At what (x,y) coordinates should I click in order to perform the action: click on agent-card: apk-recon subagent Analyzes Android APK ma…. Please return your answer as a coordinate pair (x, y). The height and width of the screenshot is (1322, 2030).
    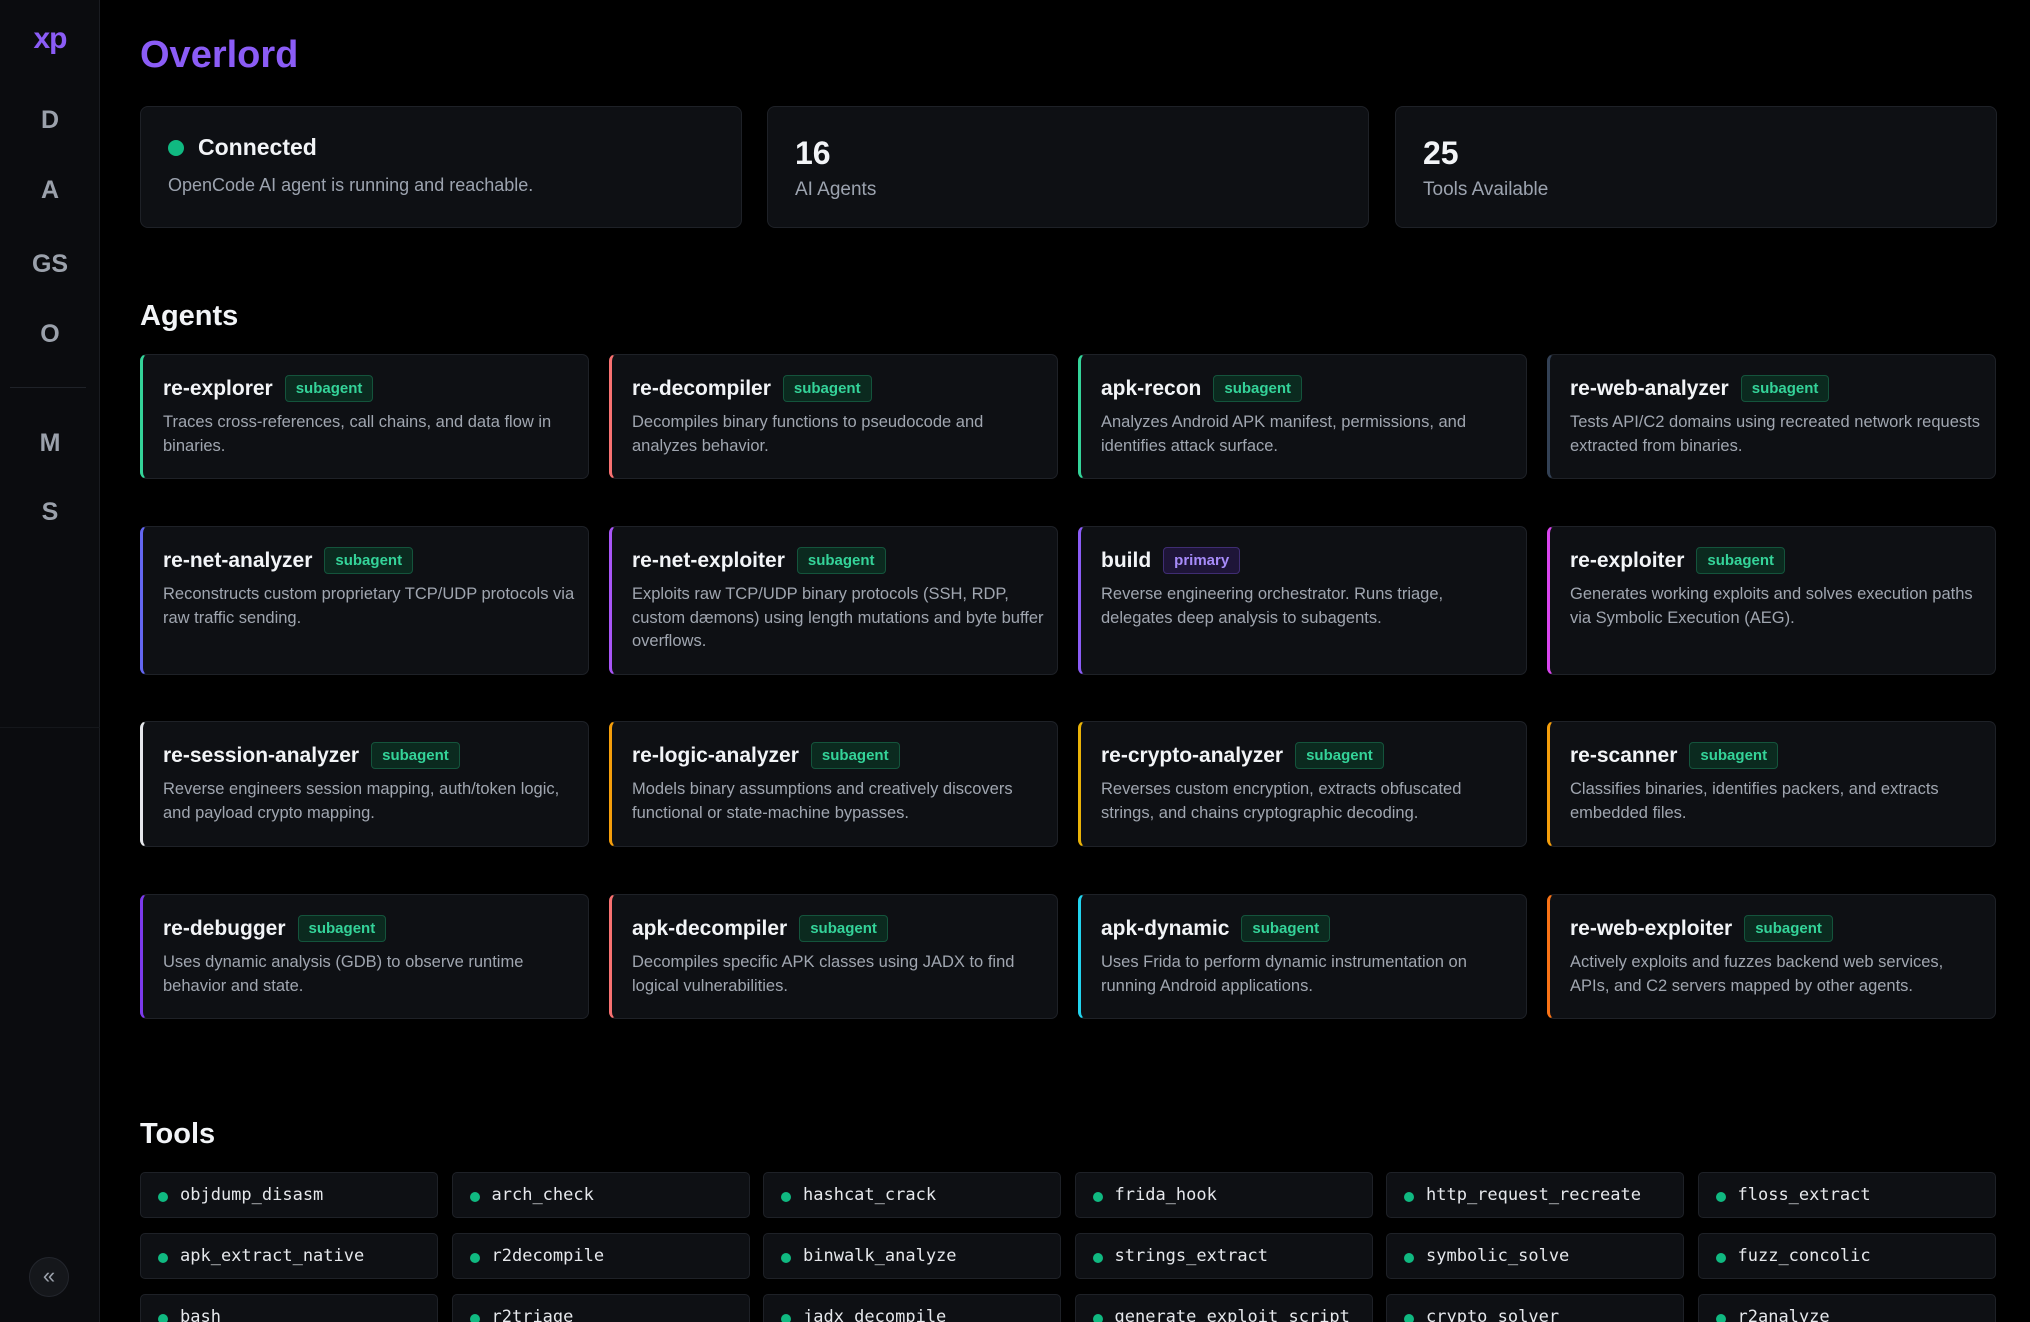
    Looking at the image, I should click on (1302, 416).